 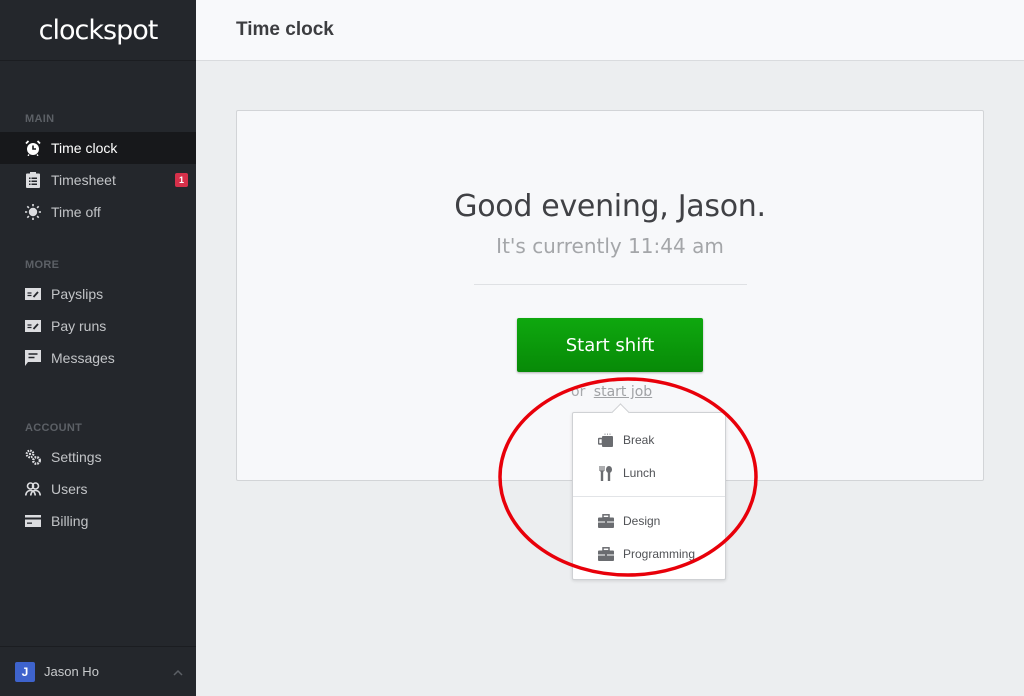 What do you see at coordinates (76, 212) in the screenshot?
I see `sidebar-item-label: Time off` at bounding box center [76, 212].